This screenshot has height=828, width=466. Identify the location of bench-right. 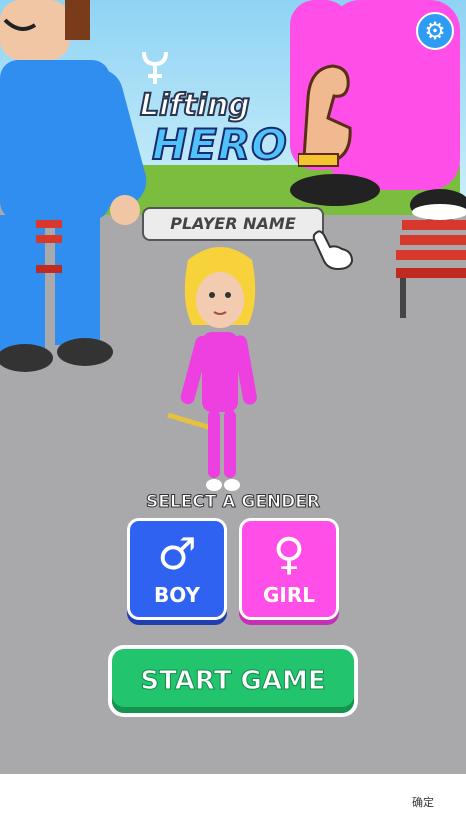
(431, 269).